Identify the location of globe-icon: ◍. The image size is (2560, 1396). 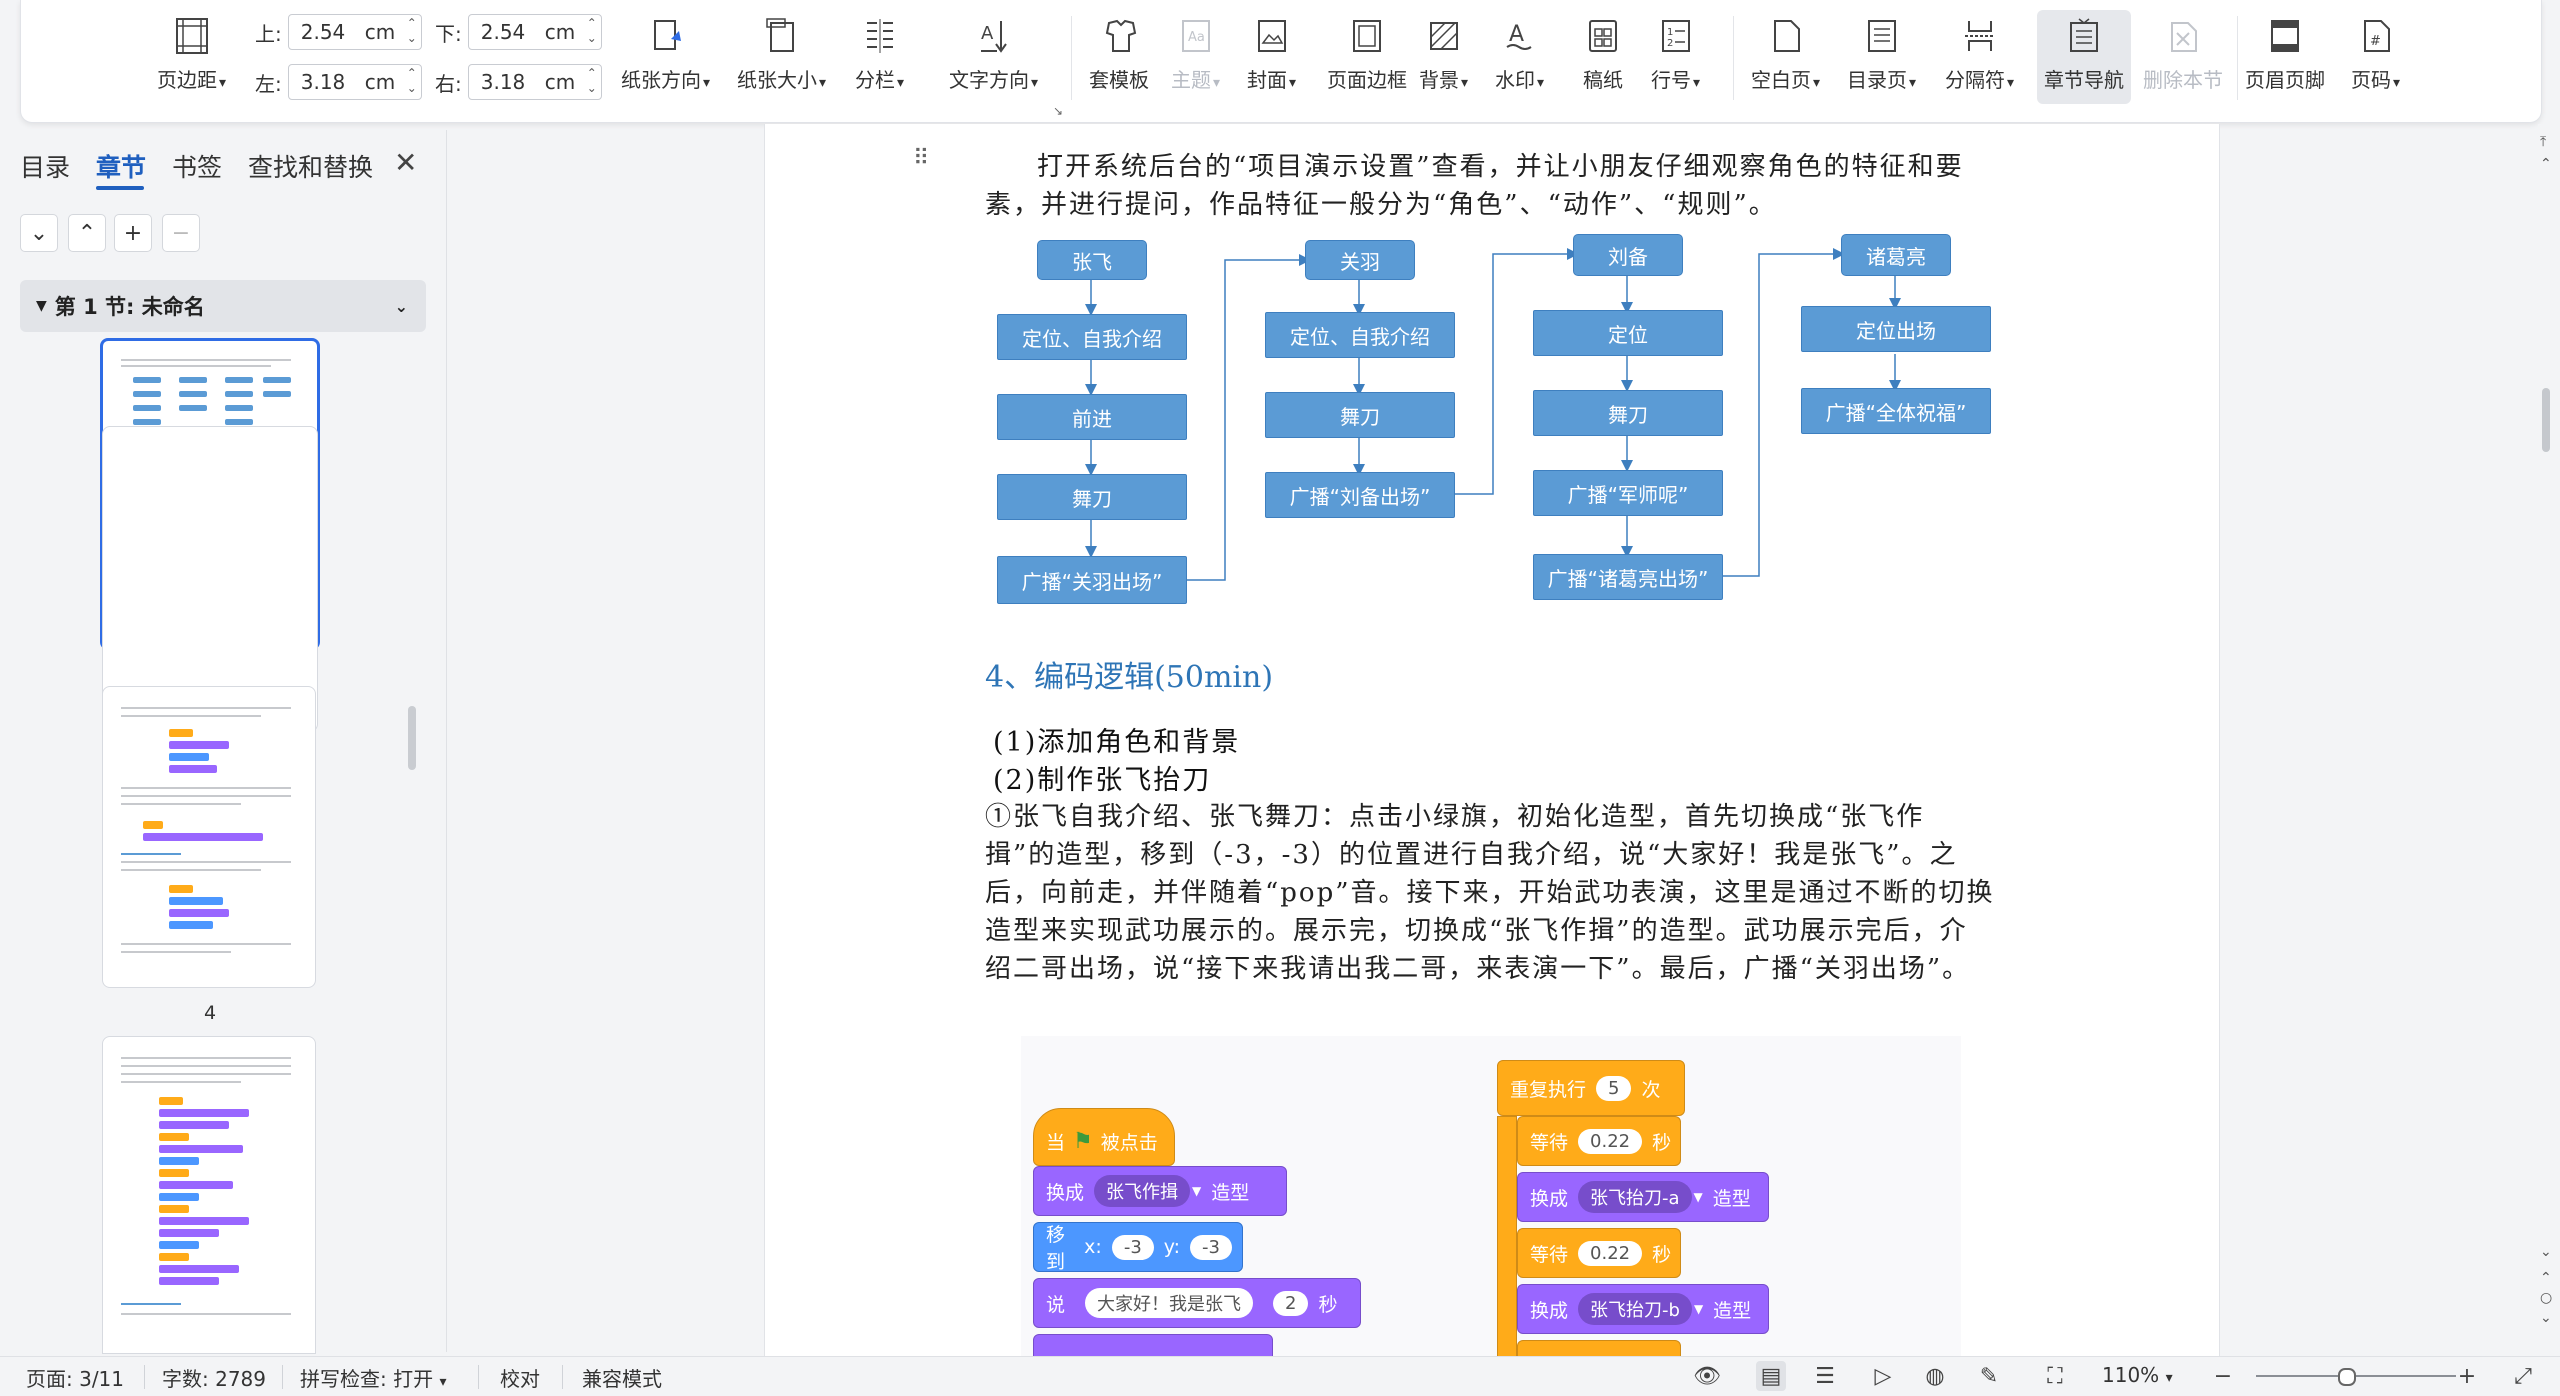
(1935, 1376).